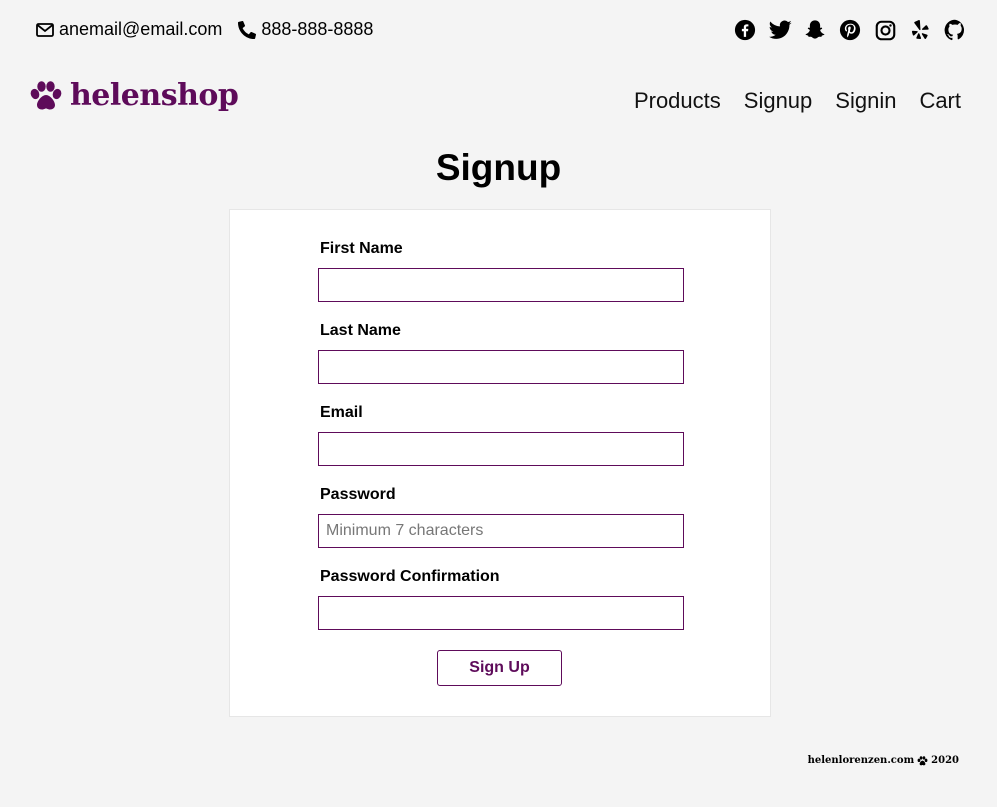 Image resolution: width=997 pixels, height=807 pixels. I want to click on email-input, so click(501, 449).